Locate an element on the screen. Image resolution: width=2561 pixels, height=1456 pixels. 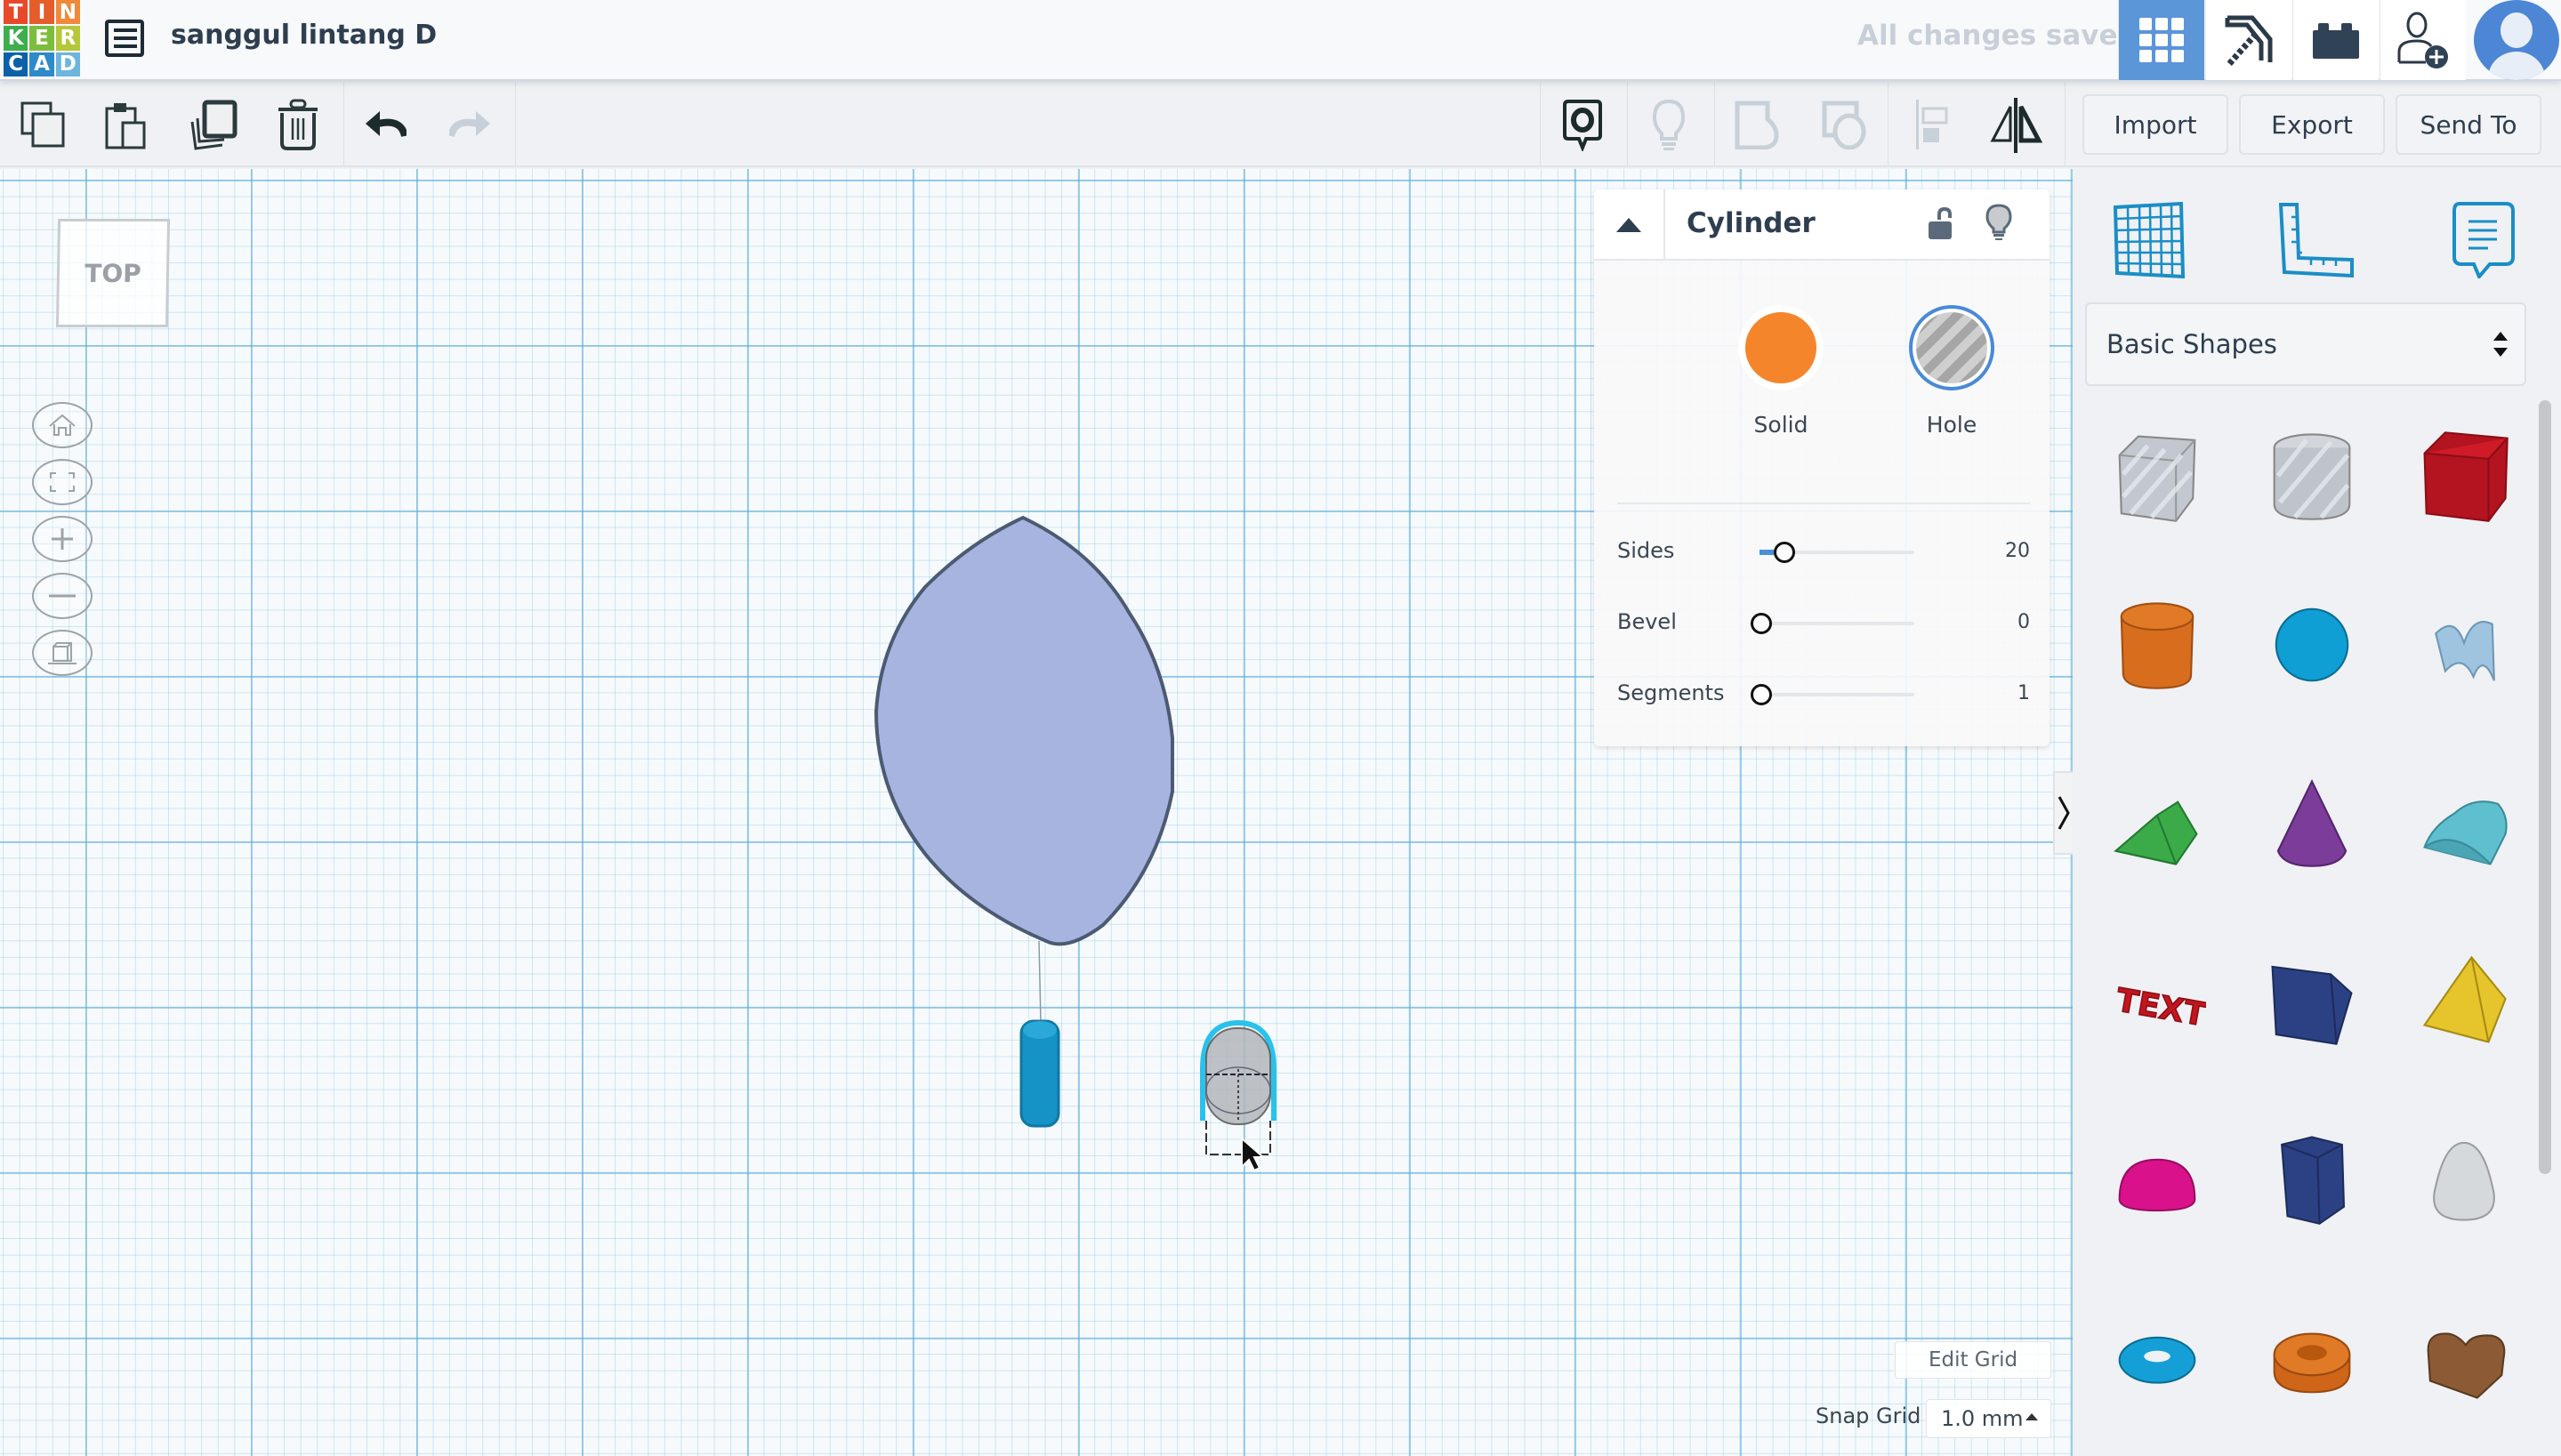
shape-round-roof is located at coordinates (2464, 822).